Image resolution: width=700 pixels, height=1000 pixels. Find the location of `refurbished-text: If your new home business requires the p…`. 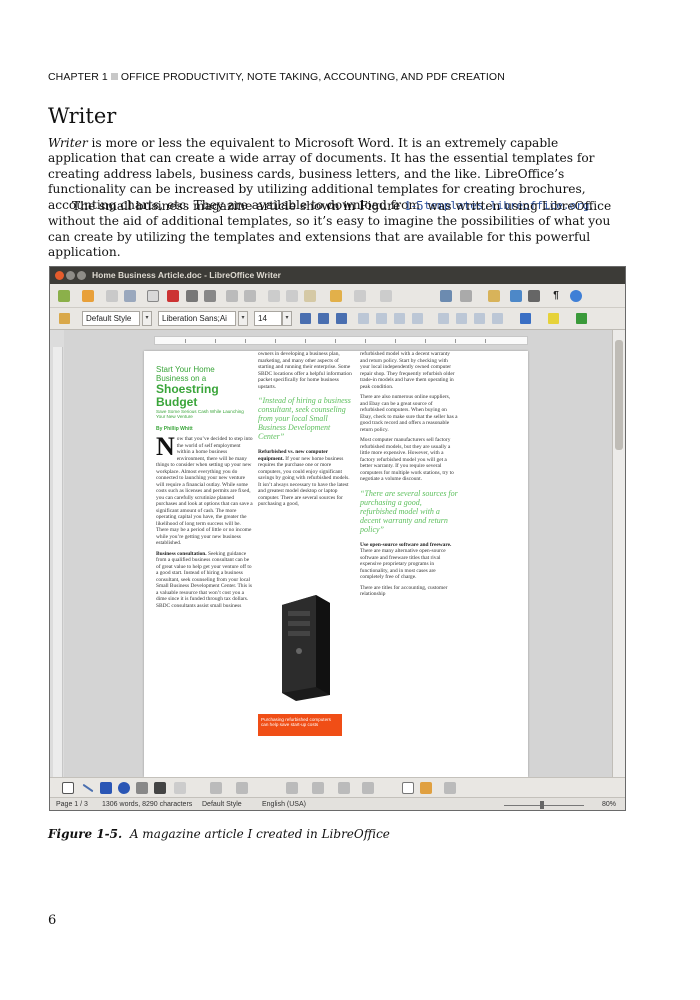

refurbished-text: If your new home business requires the p… is located at coordinates (304, 481).